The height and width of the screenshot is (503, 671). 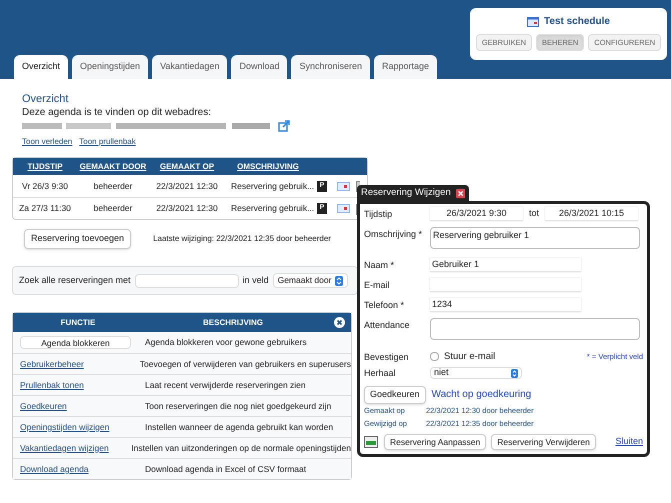 What do you see at coordinates (226, 342) in the screenshot?
I see `function-description: Agenda blokkeren voor gewone gebruikers` at bounding box center [226, 342].